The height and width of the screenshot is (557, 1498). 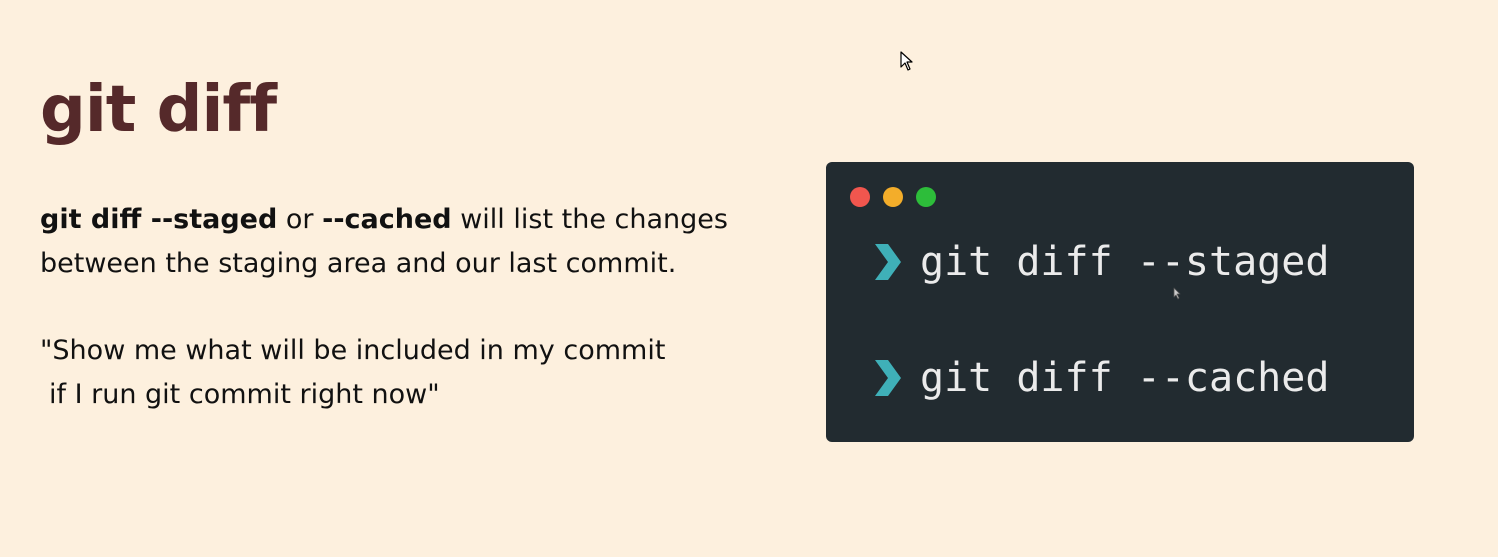 What do you see at coordinates (387, 219) in the screenshot?
I see `description-bold-flag: --cached` at bounding box center [387, 219].